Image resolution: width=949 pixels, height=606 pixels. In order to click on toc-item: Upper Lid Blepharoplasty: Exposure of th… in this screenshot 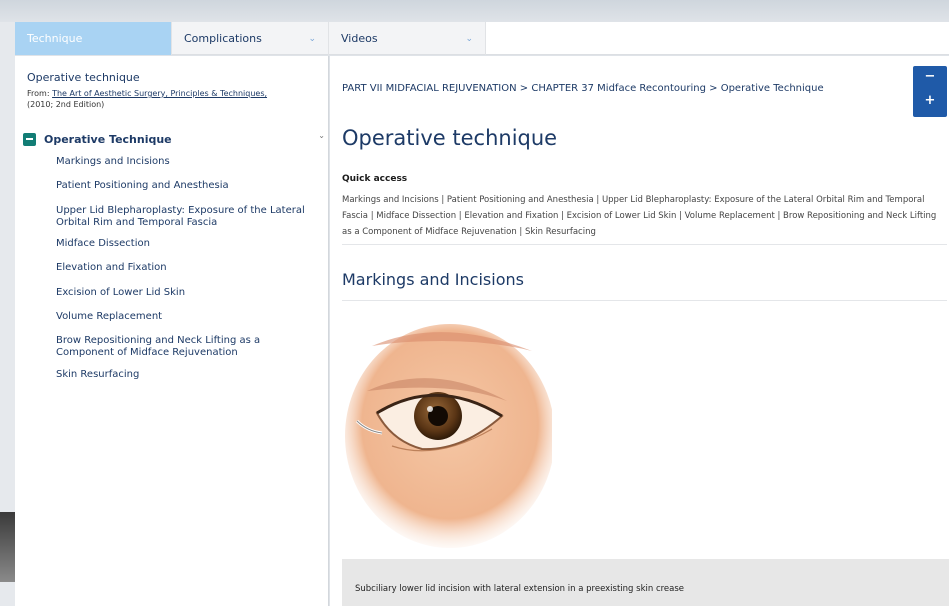, I will do `click(187, 217)`.